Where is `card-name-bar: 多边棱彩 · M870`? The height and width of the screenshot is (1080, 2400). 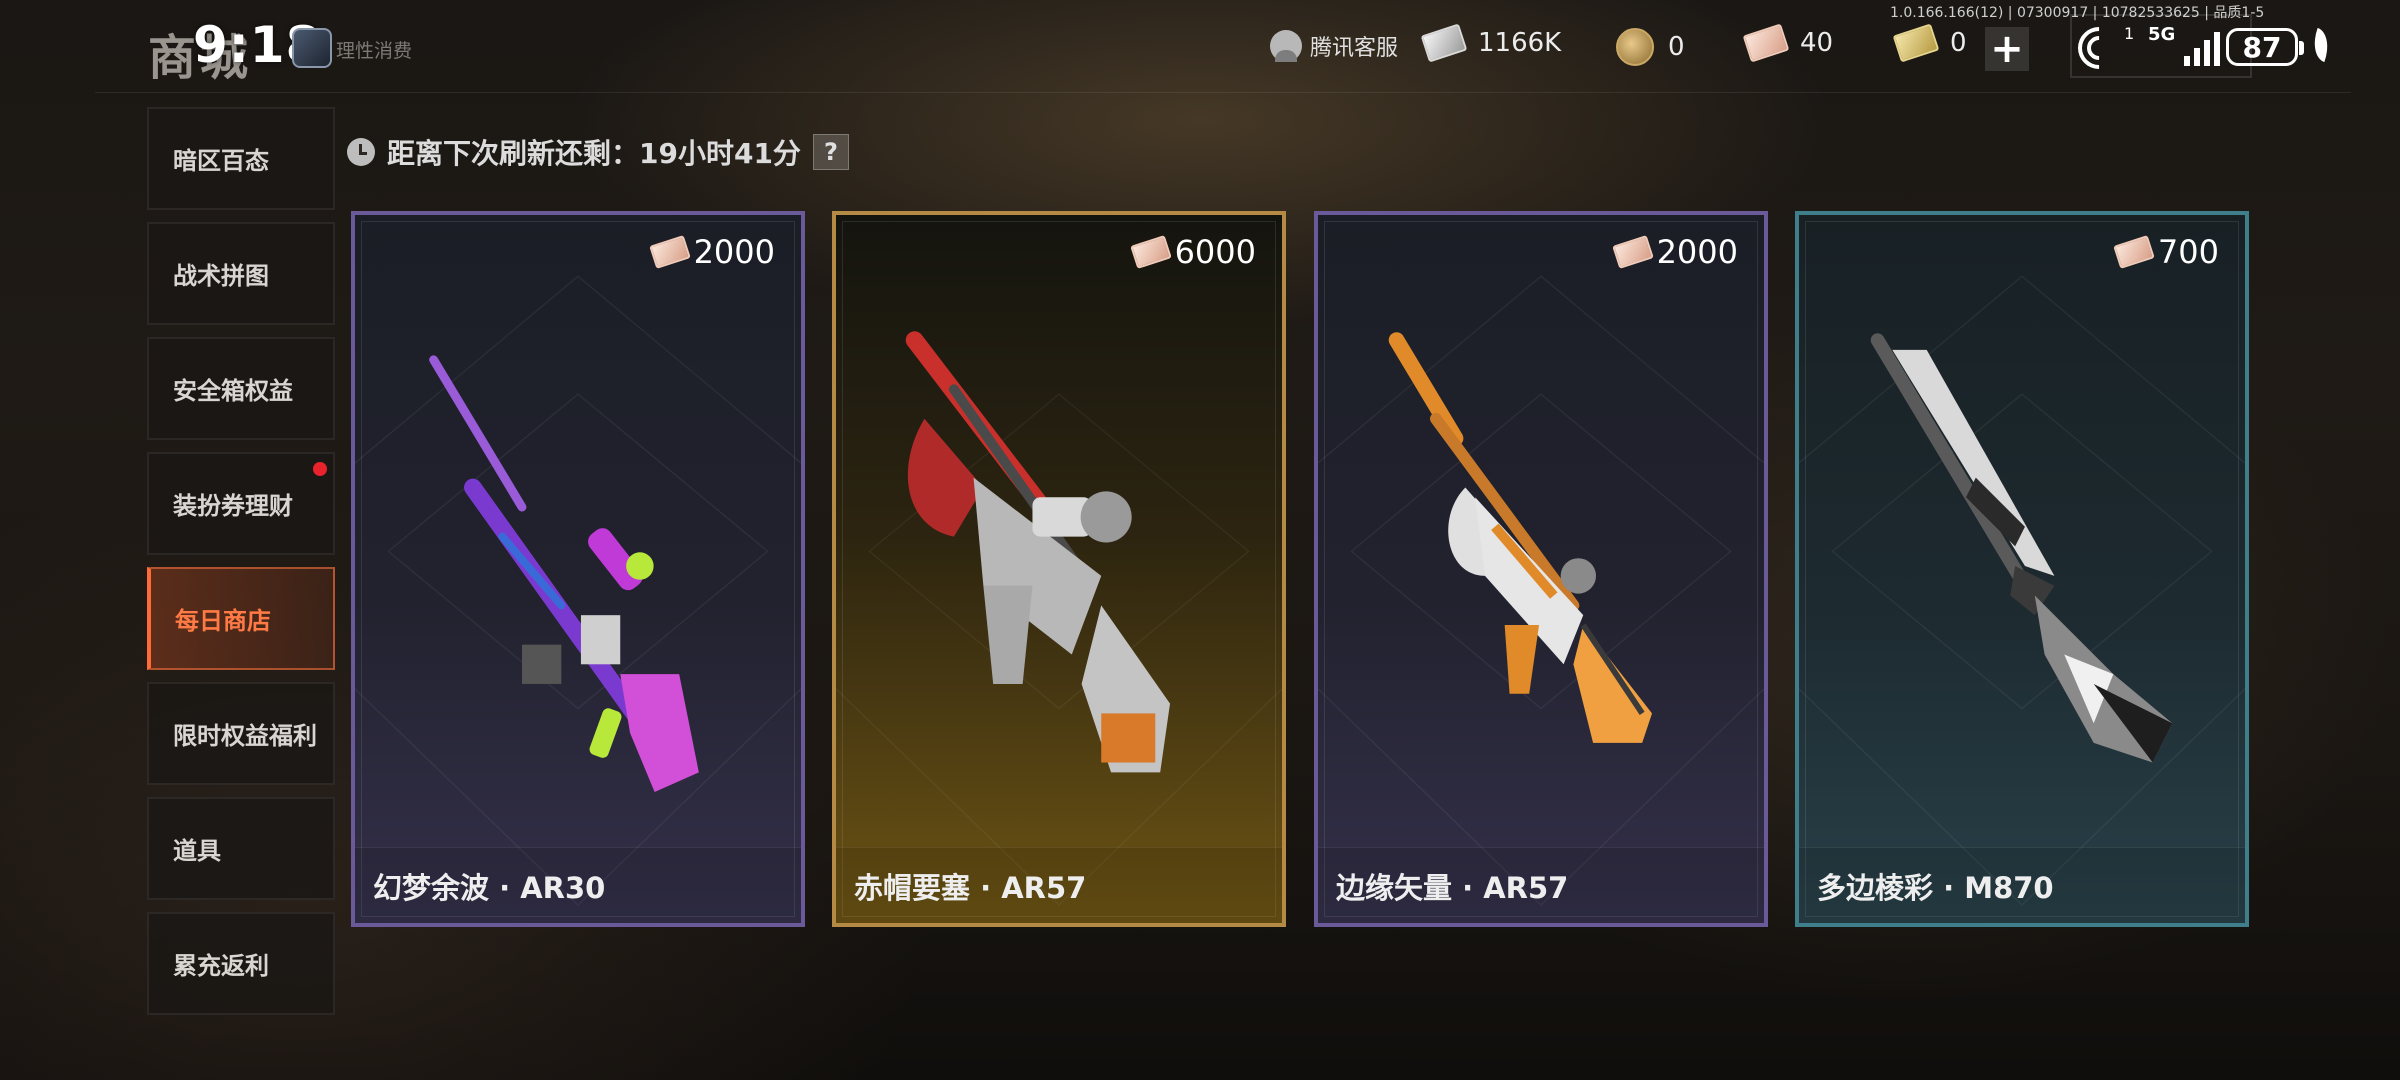
card-name-bar: 多边棱彩 · M870 is located at coordinates (2022, 885).